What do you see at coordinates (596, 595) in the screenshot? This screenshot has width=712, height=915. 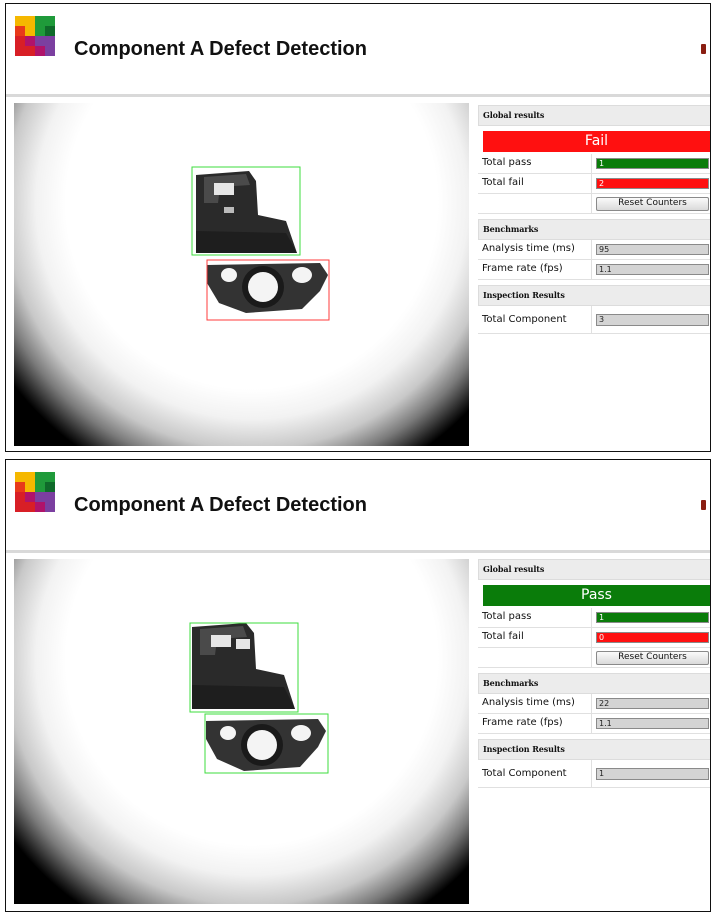 I see `status-banner: Pass` at bounding box center [596, 595].